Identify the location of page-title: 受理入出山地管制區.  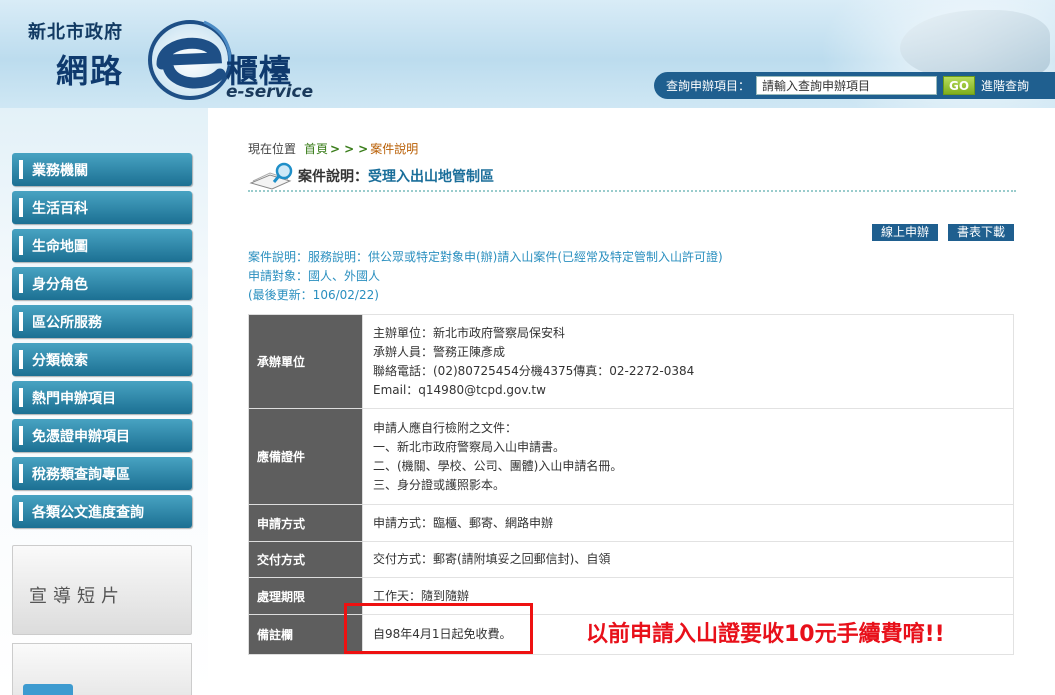
(431, 177).